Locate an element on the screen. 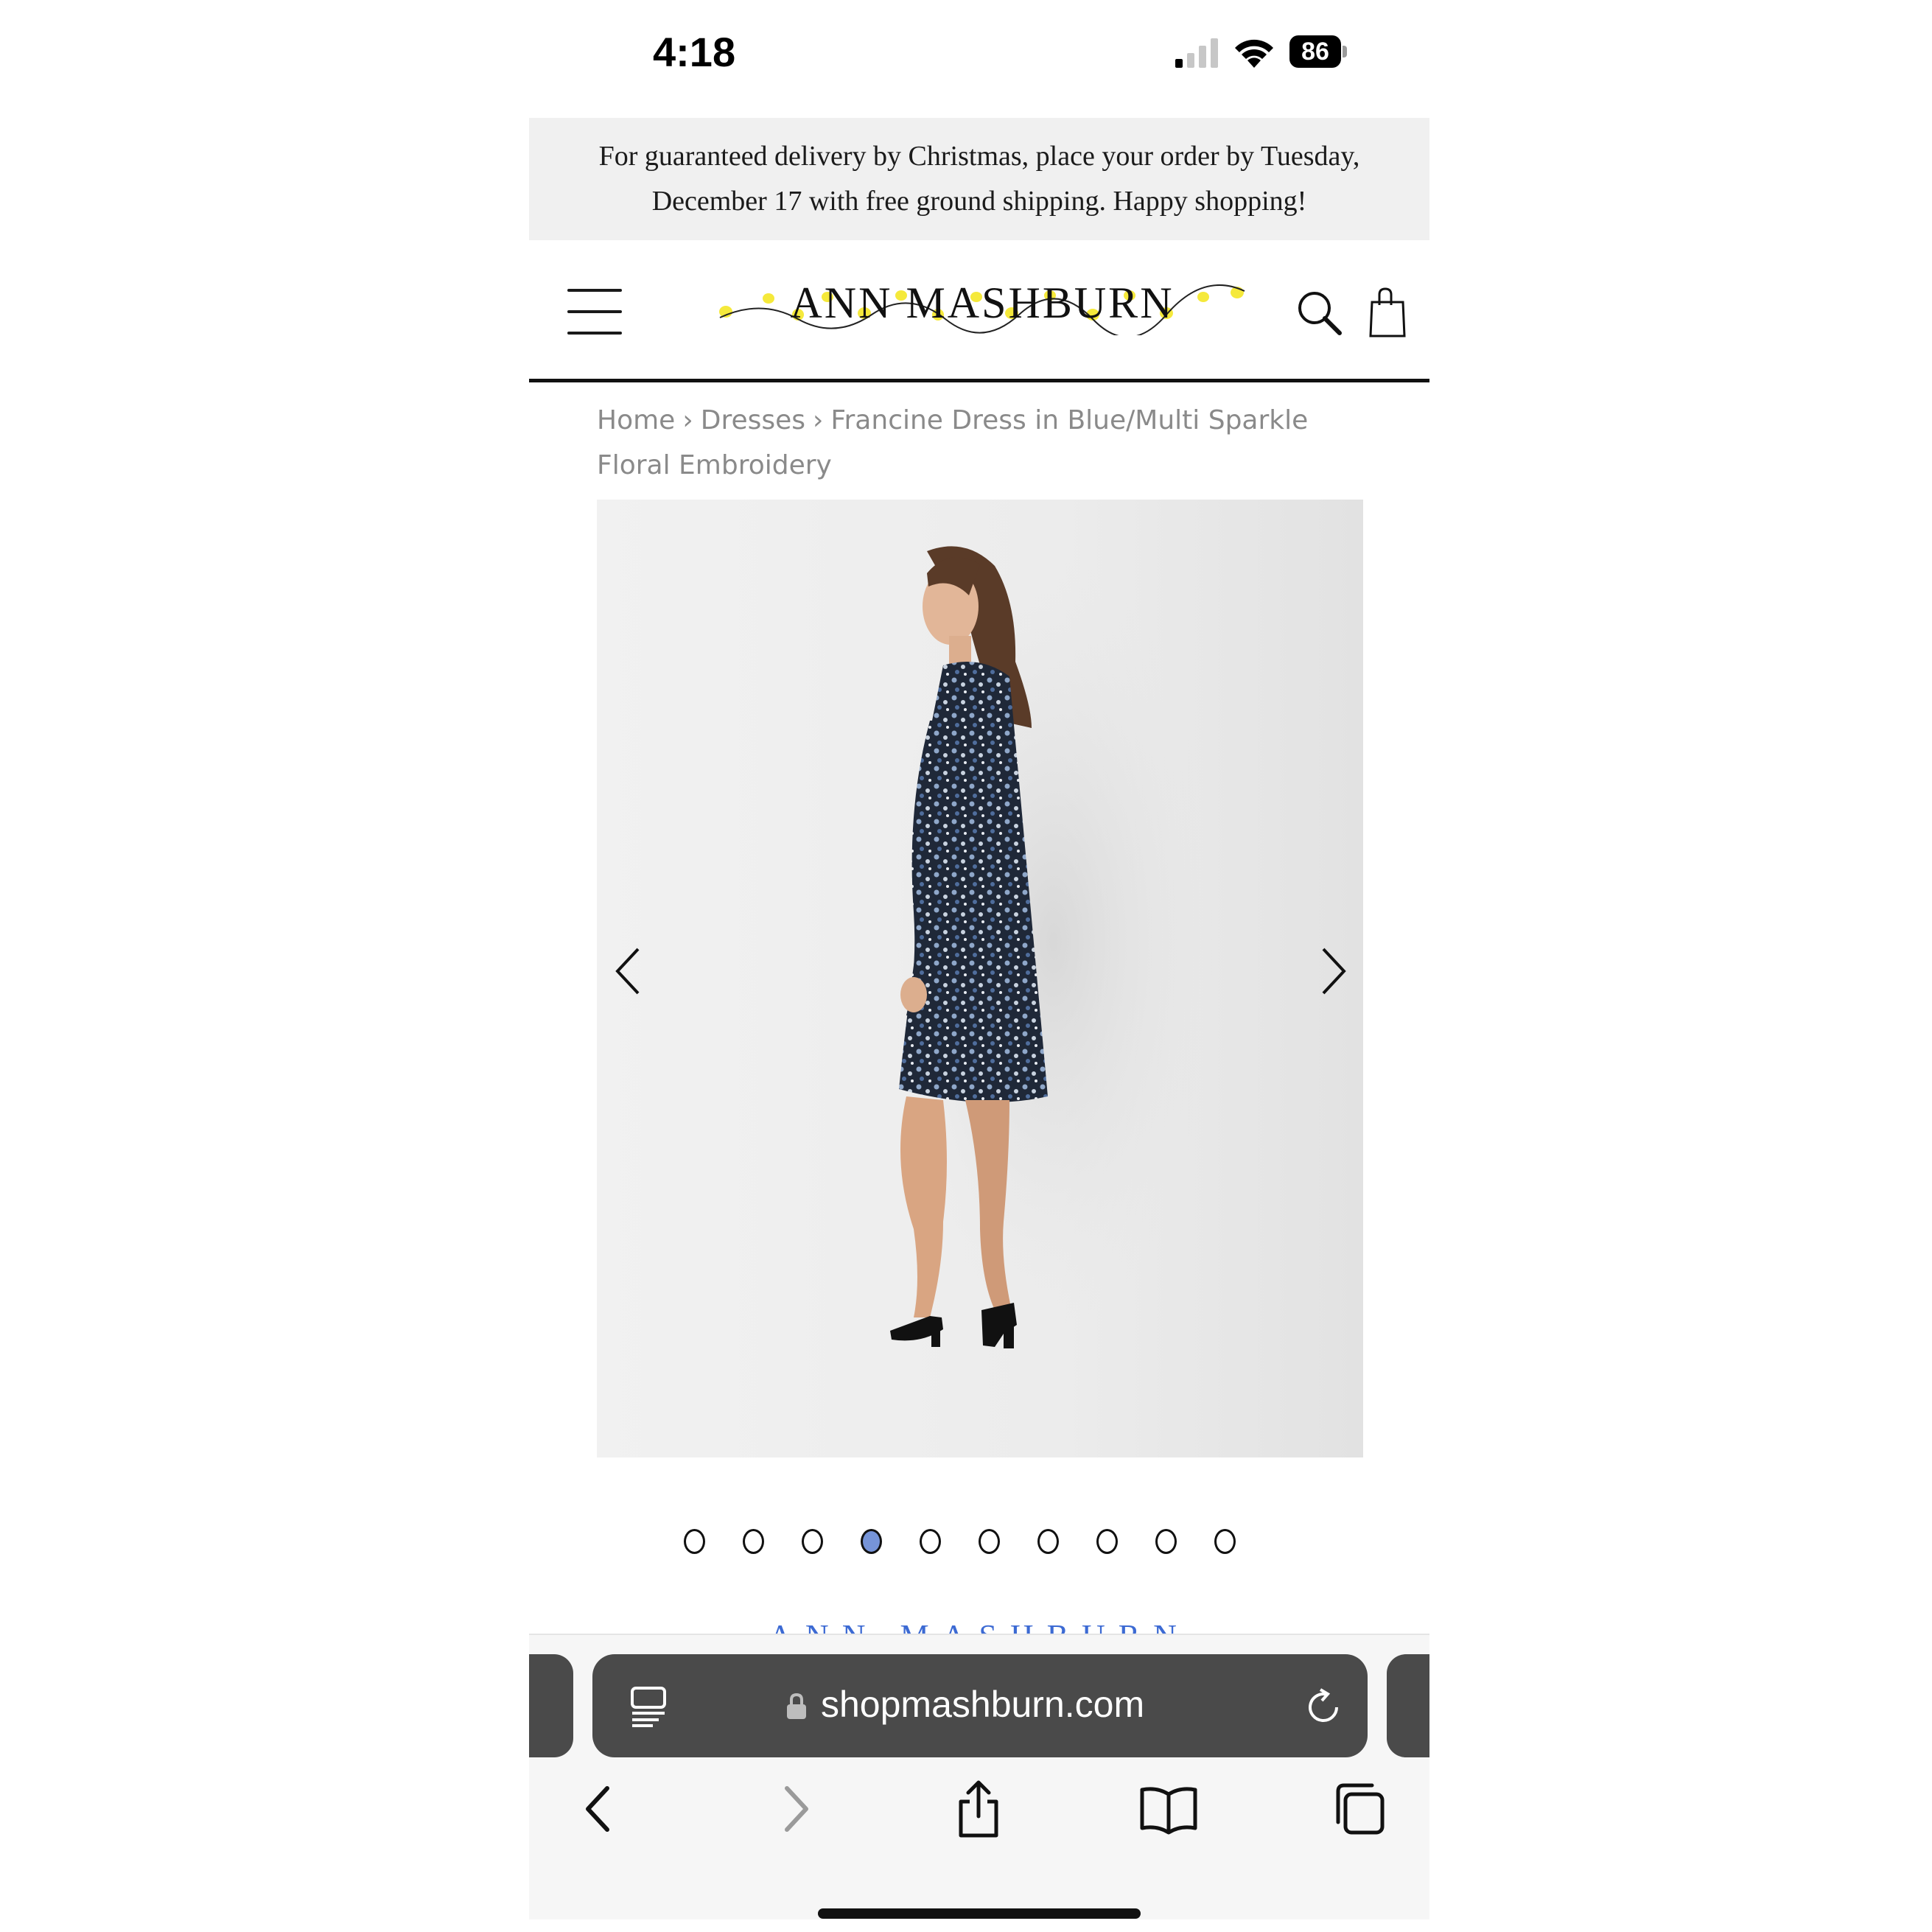 The width and height of the screenshot is (1932, 1932). bookmarks-icon is located at coordinates (1168, 1808).